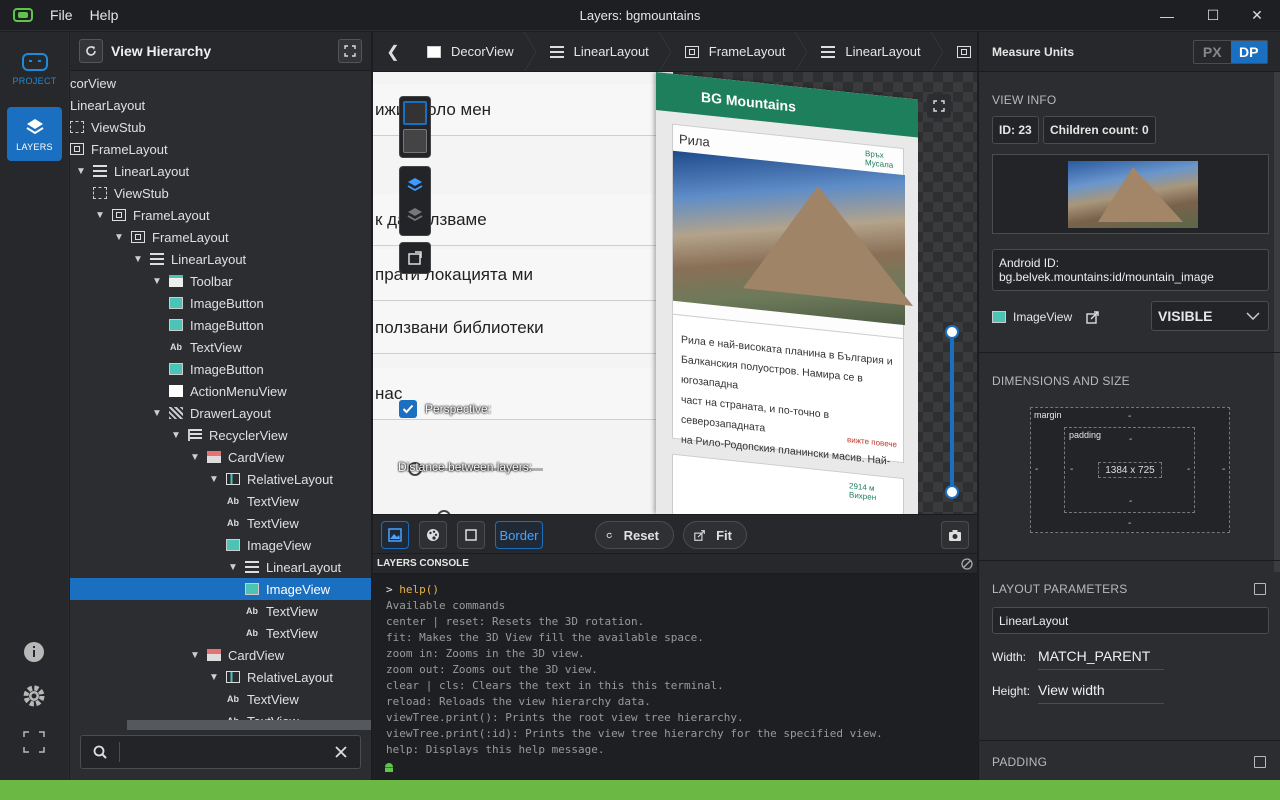  Describe the element at coordinates (715, 535) in the screenshot. I see `fit-button: Fit` at that location.